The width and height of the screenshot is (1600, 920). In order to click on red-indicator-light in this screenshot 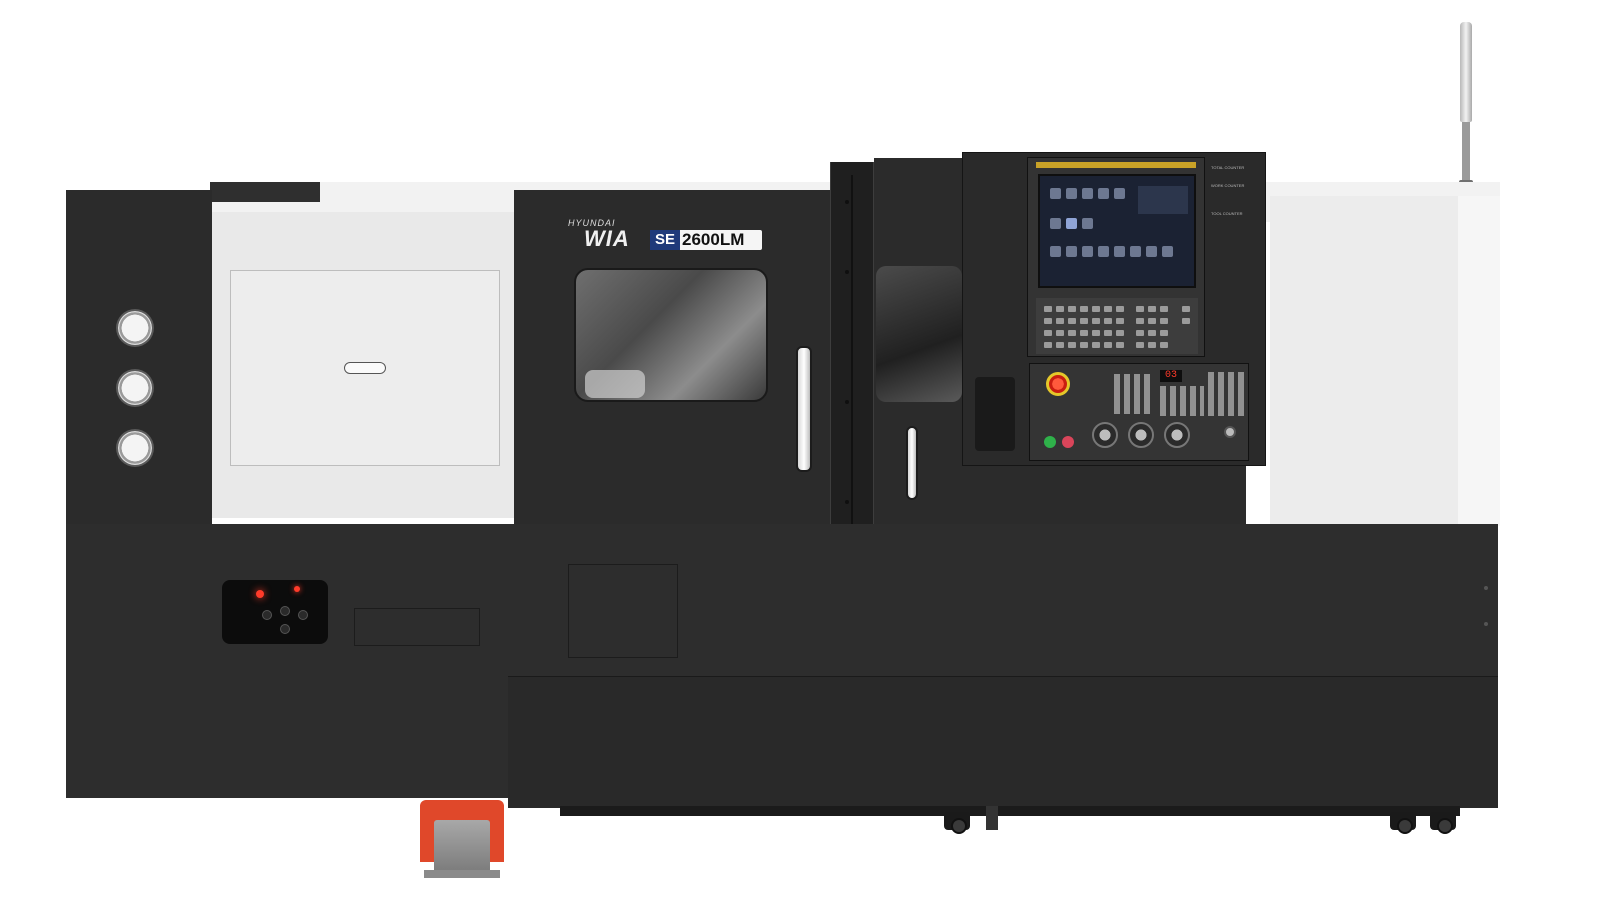, I will do `click(260, 594)`.